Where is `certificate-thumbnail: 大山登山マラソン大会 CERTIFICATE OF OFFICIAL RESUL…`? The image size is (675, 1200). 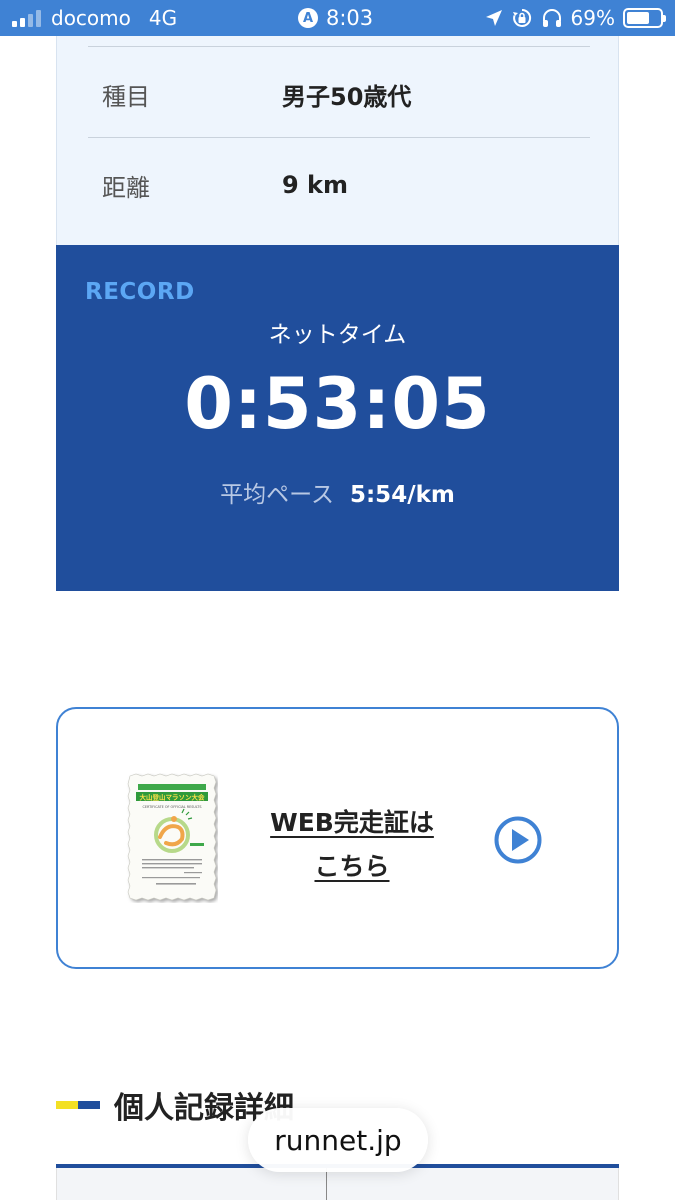
certificate-thumbnail: 大山登山マラソン大会 CERTIFICATE OF OFFICIAL RESUL… is located at coordinates (172, 838).